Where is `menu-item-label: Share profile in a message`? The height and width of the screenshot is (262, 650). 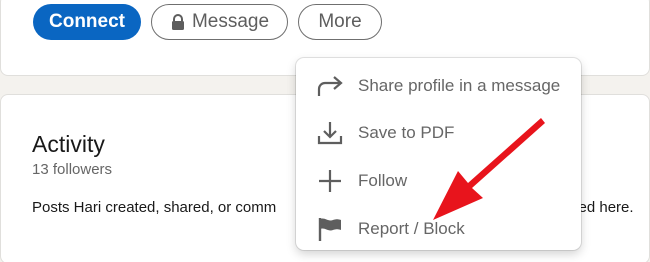
menu-item-label: Share profile in a message is located at coordinates (459, 85).